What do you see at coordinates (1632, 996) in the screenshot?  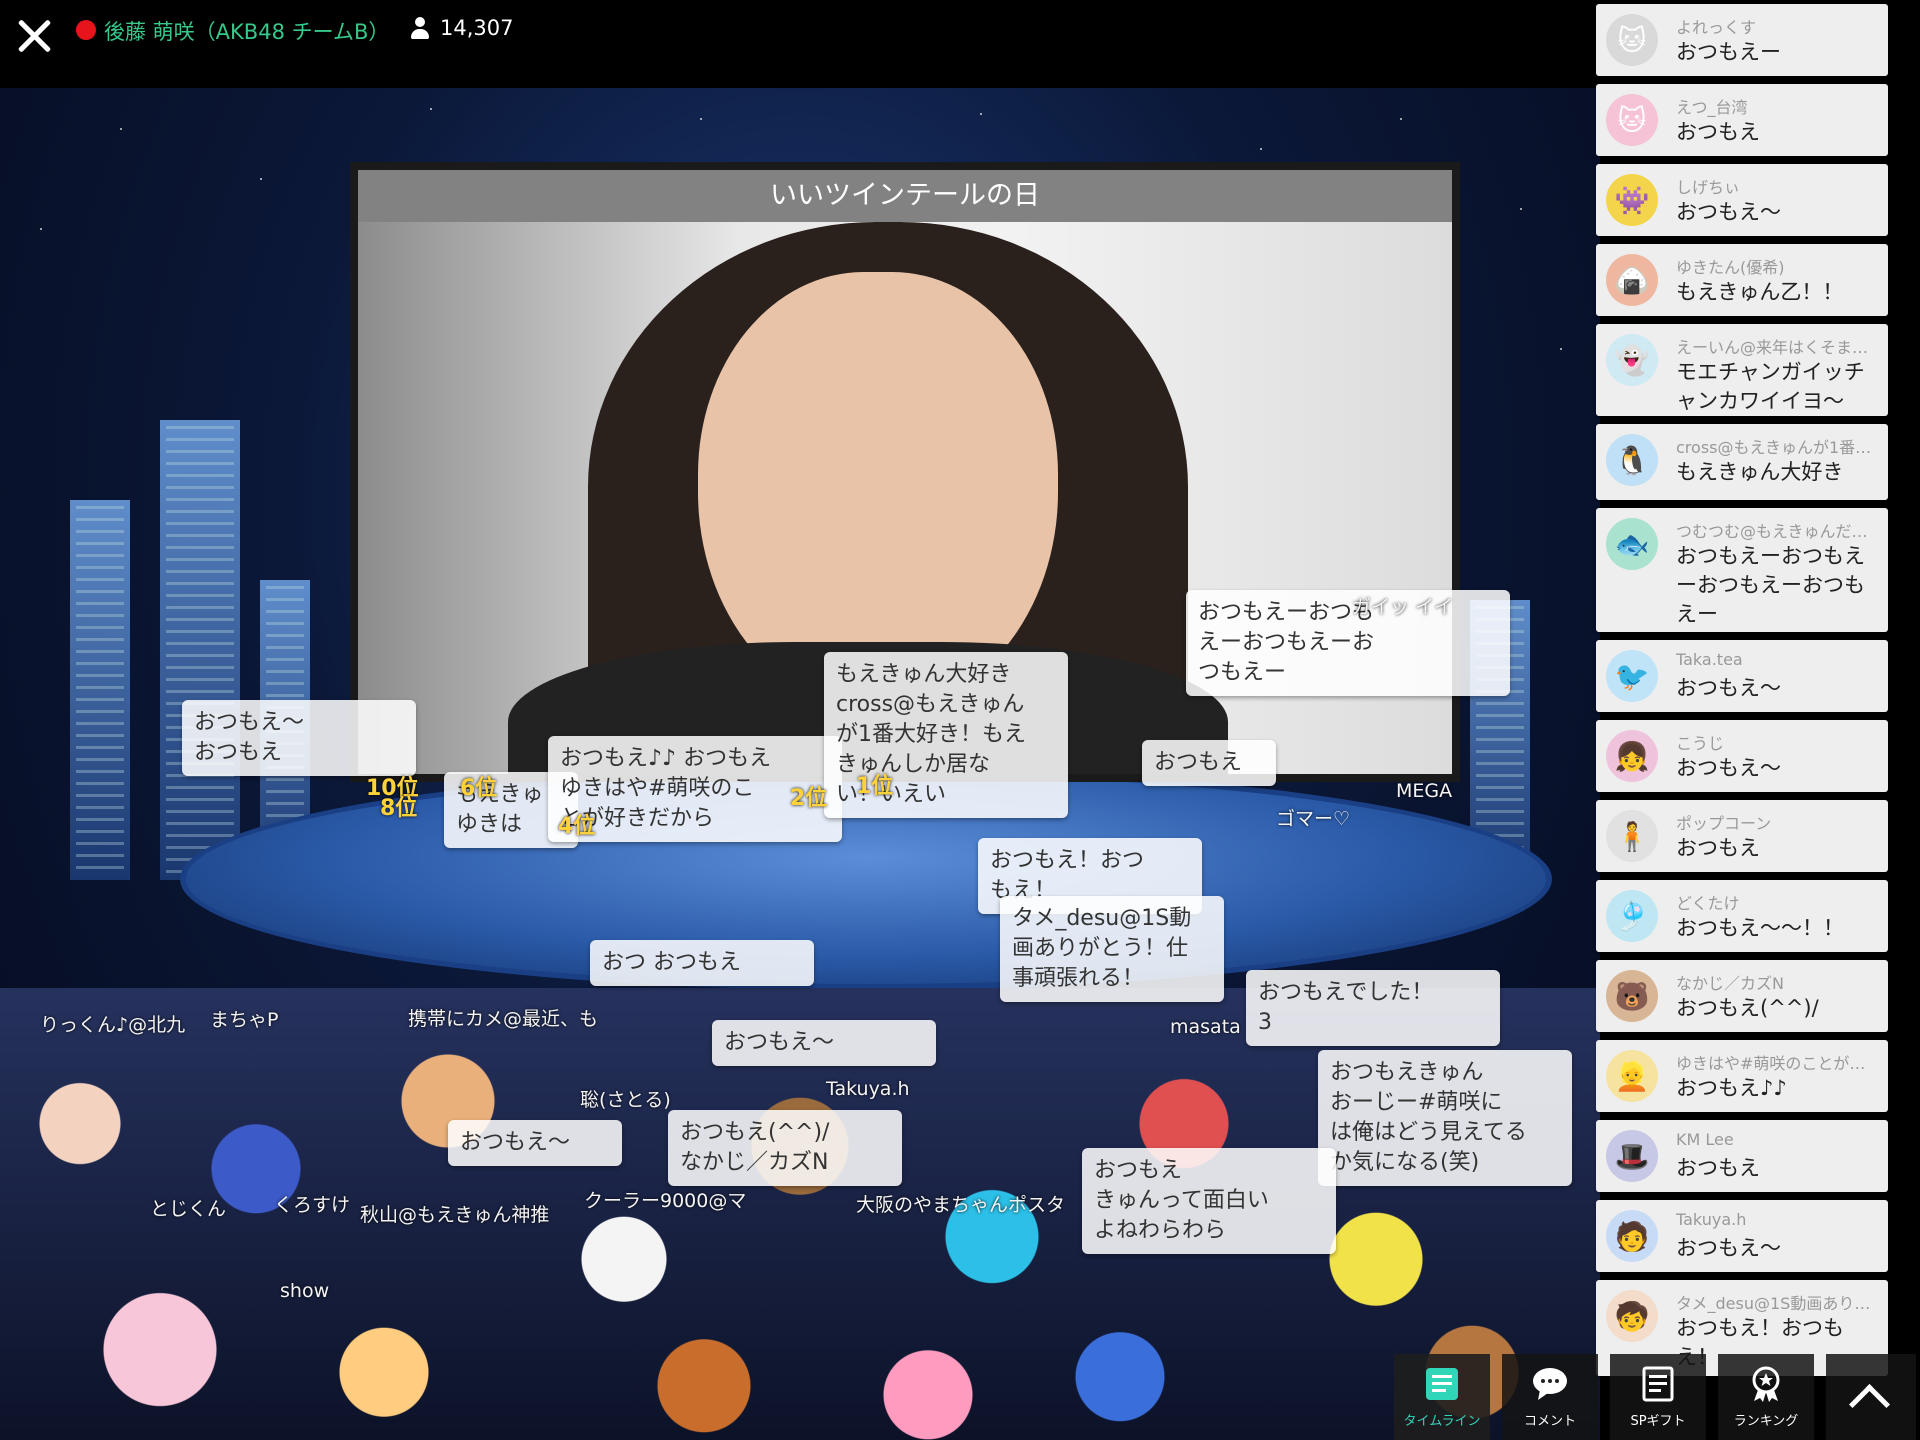 I see `tanuki-avatar: 🐻` at bounding box center [1632, 996].